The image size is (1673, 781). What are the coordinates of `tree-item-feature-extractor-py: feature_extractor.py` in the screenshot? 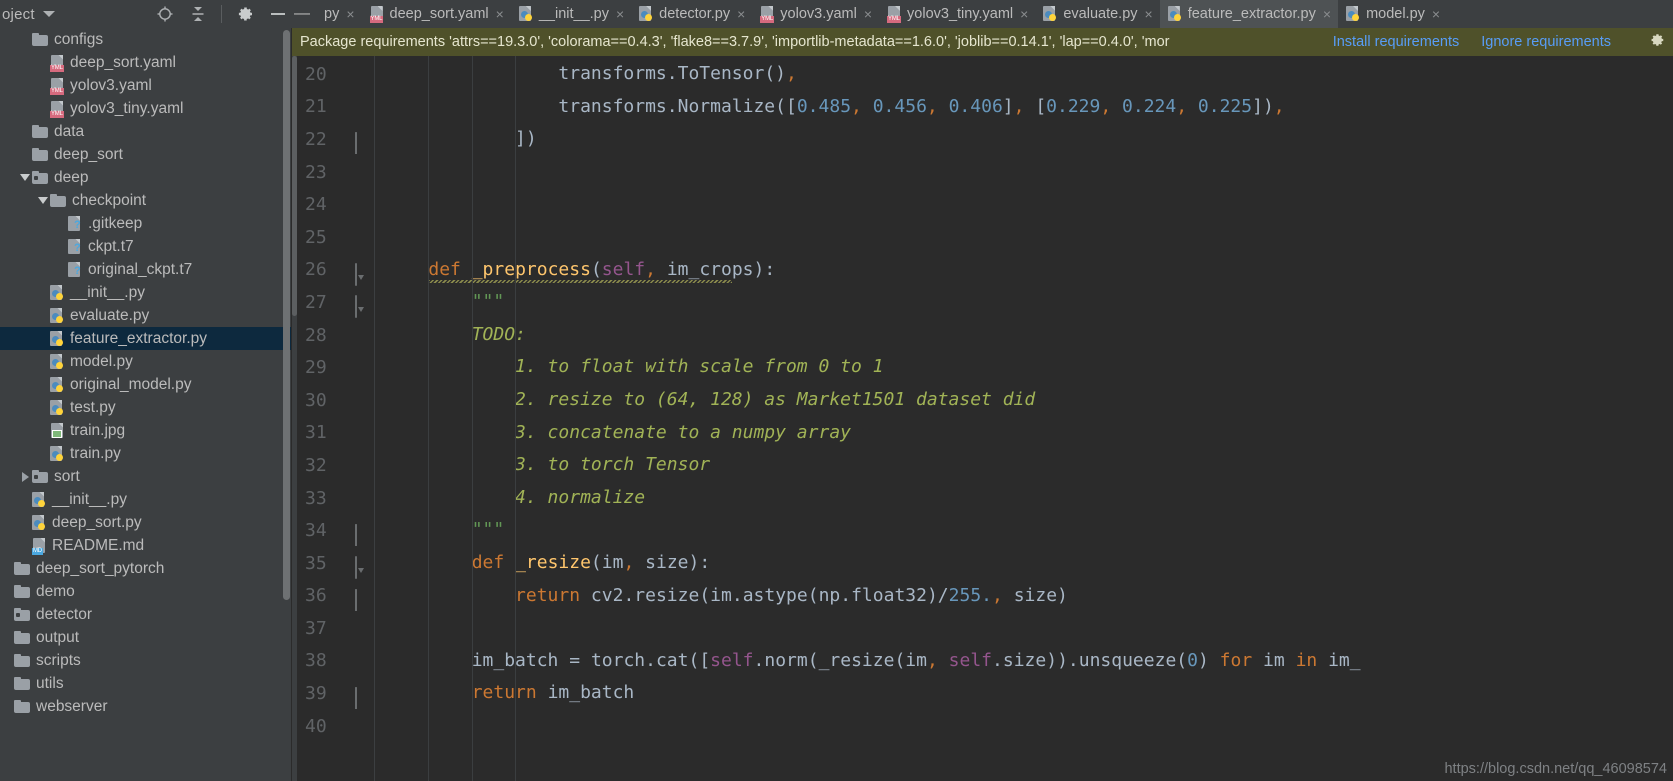 It's located at (146, 338).